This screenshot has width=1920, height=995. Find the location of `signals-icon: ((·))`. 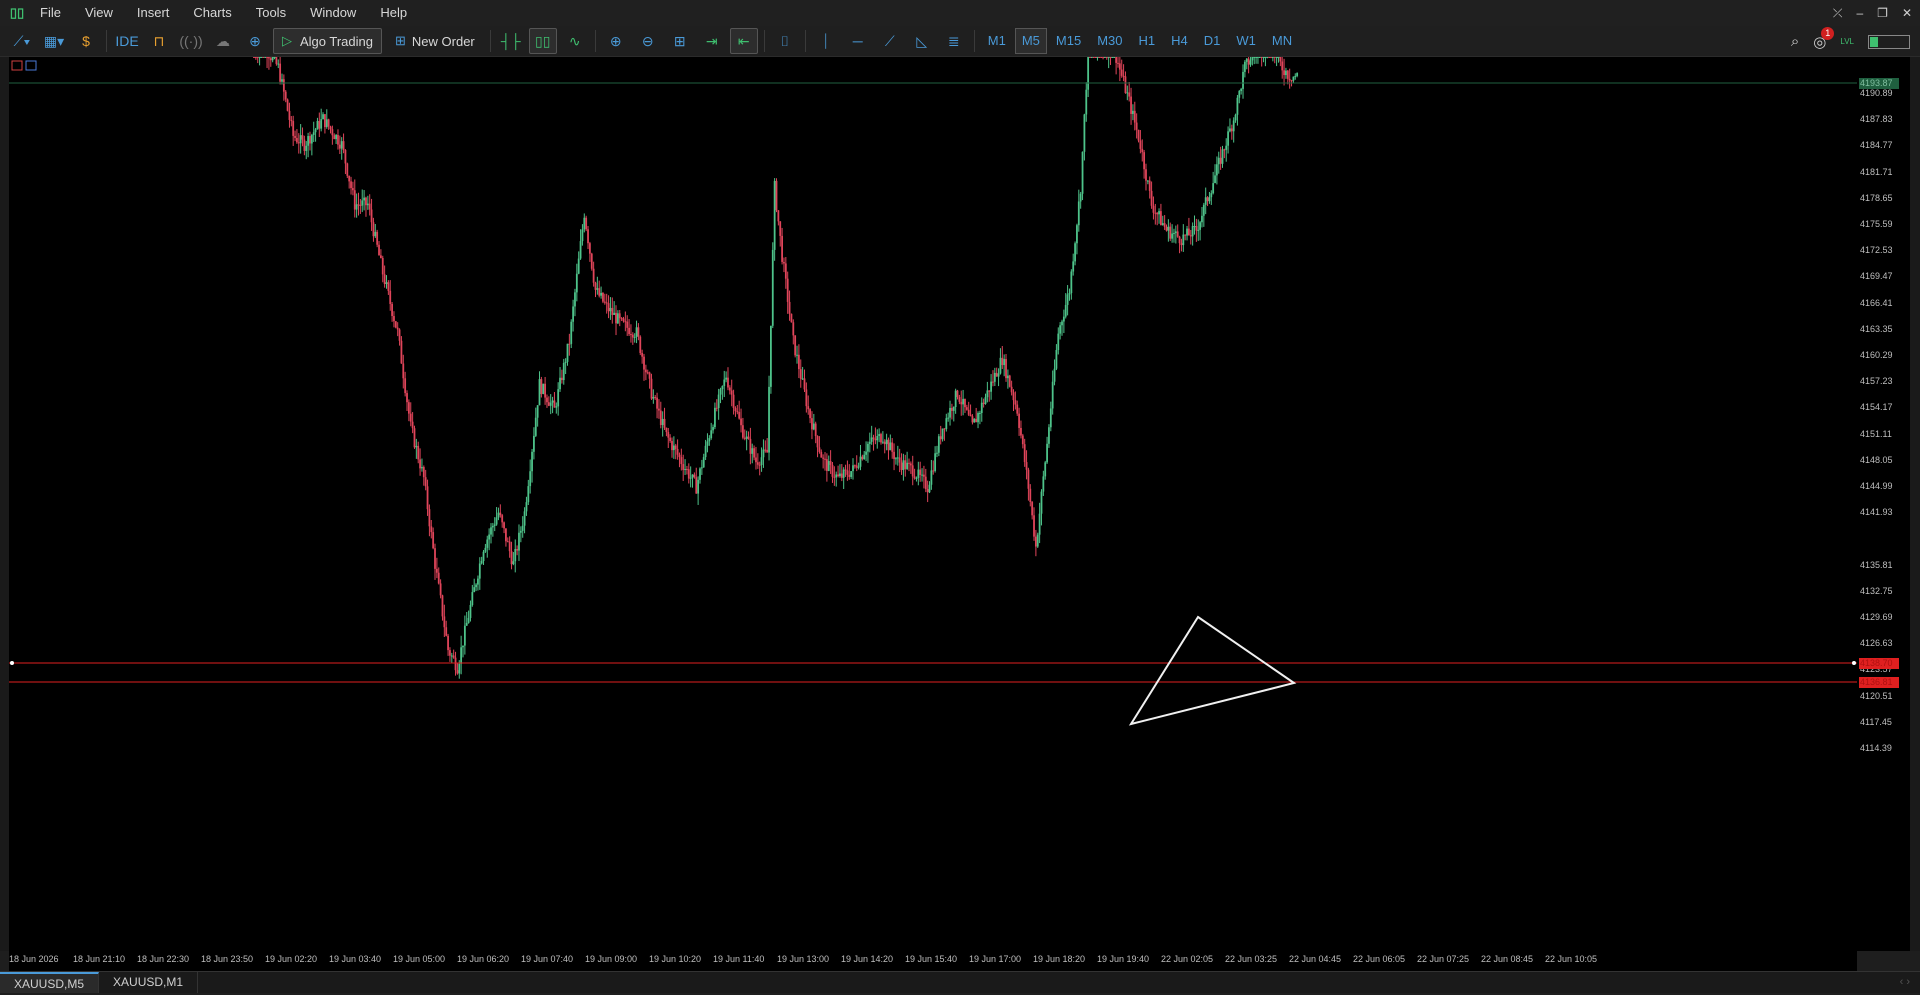

signals-icon: ((·)) is located at coordinates (191, 41).